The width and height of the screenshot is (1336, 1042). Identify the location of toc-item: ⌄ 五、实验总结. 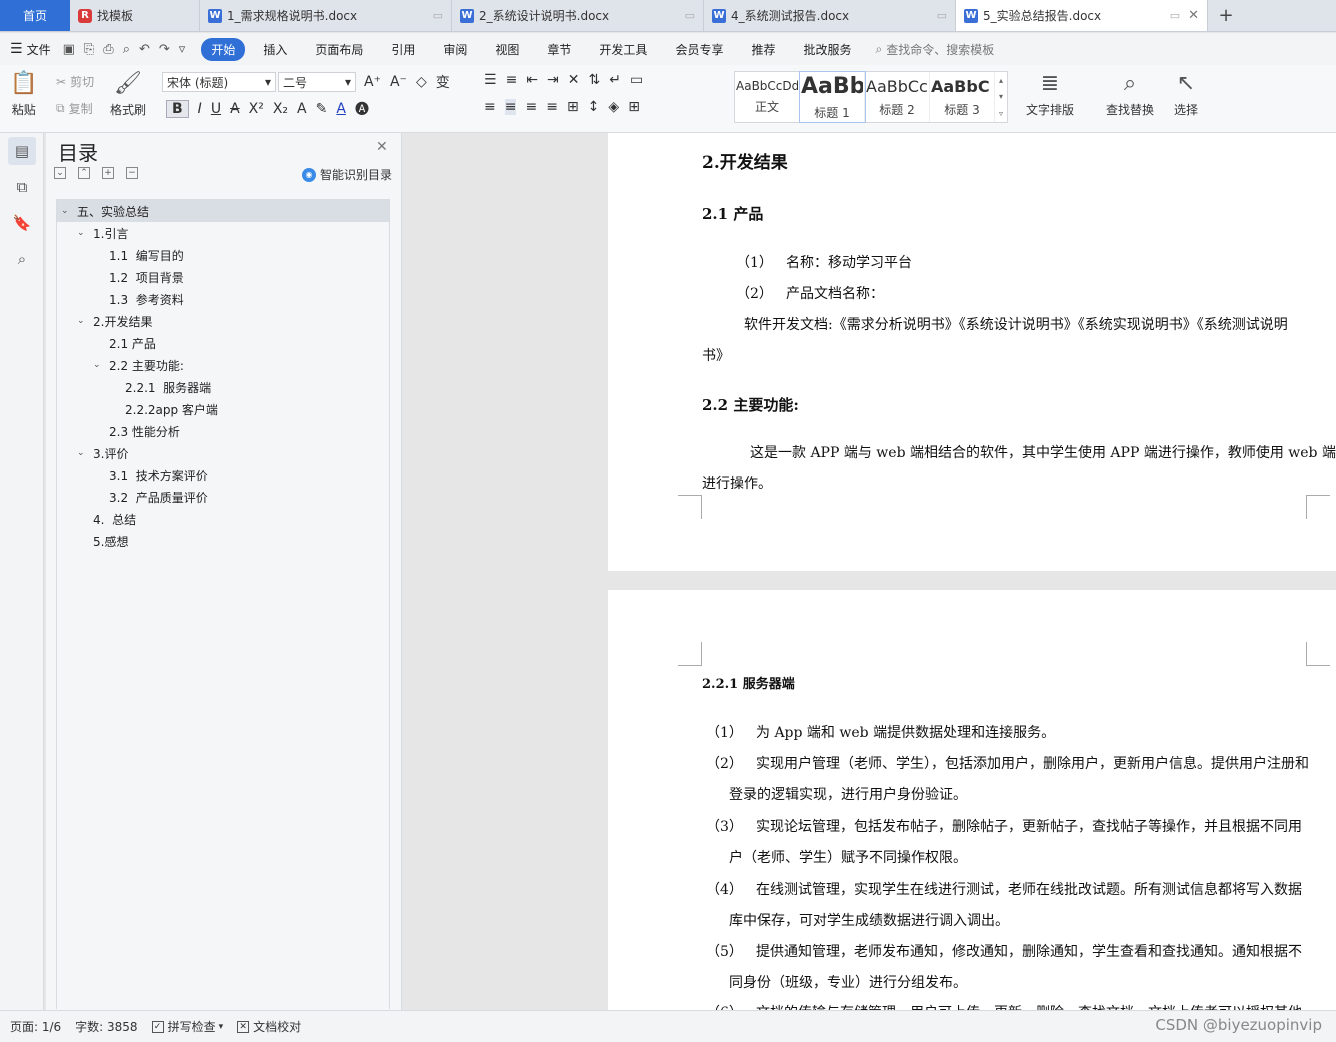
(223, 211).